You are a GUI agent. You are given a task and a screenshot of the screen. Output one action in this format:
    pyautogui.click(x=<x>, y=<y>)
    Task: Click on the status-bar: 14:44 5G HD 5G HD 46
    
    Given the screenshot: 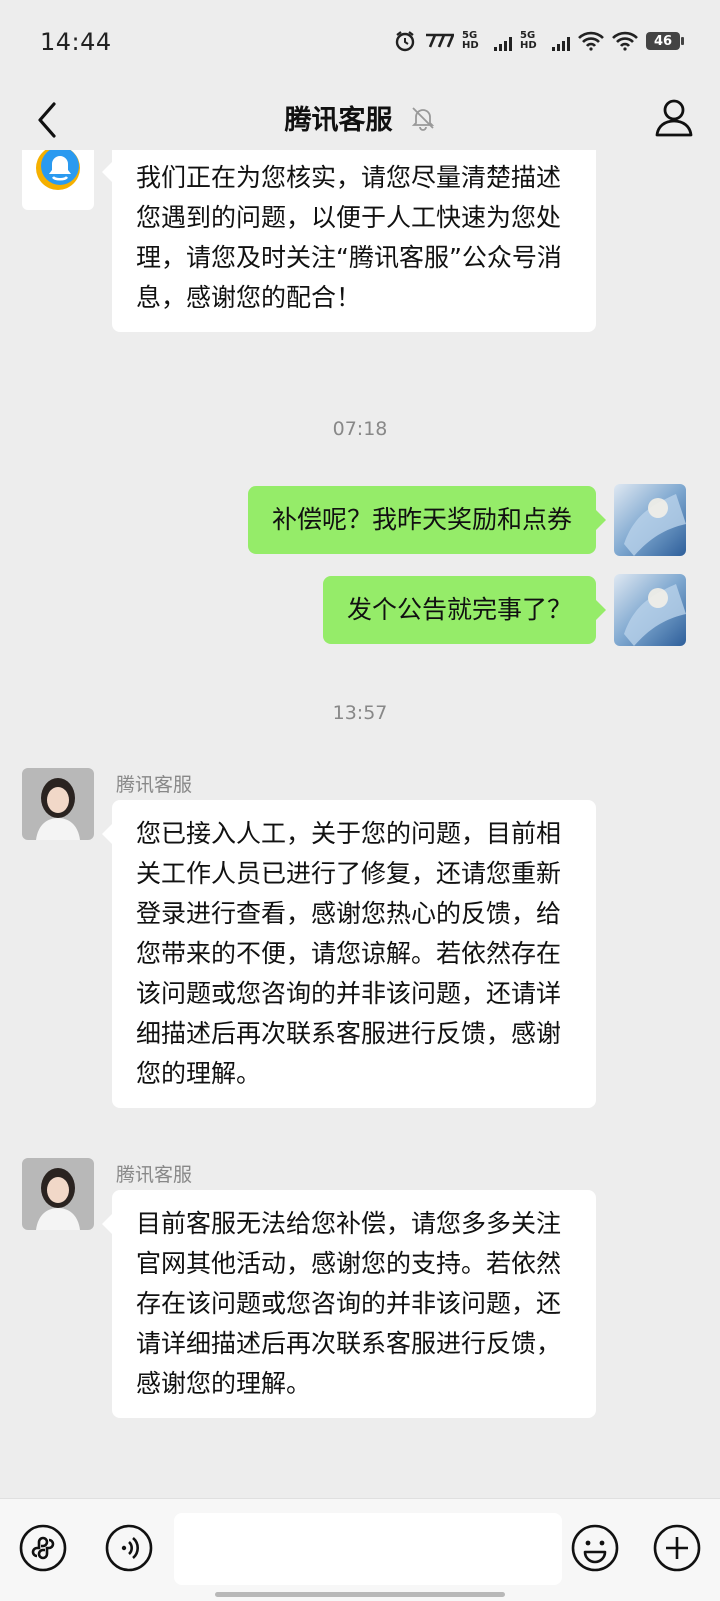 What is the action you would take?
    pyautogui.click(x=360, y=44)
    